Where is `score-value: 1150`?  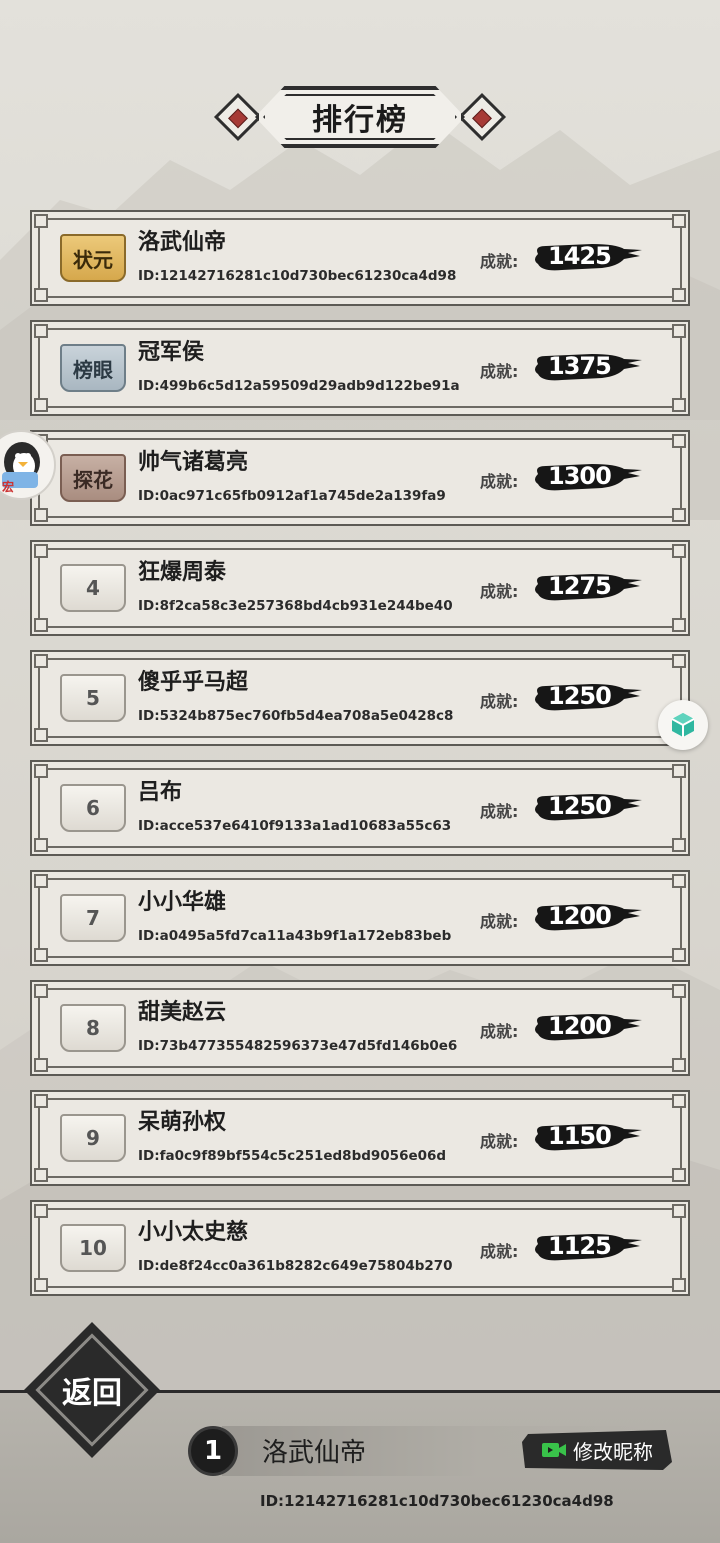
score-value: 1150 is located at coordinates (580, 1136).